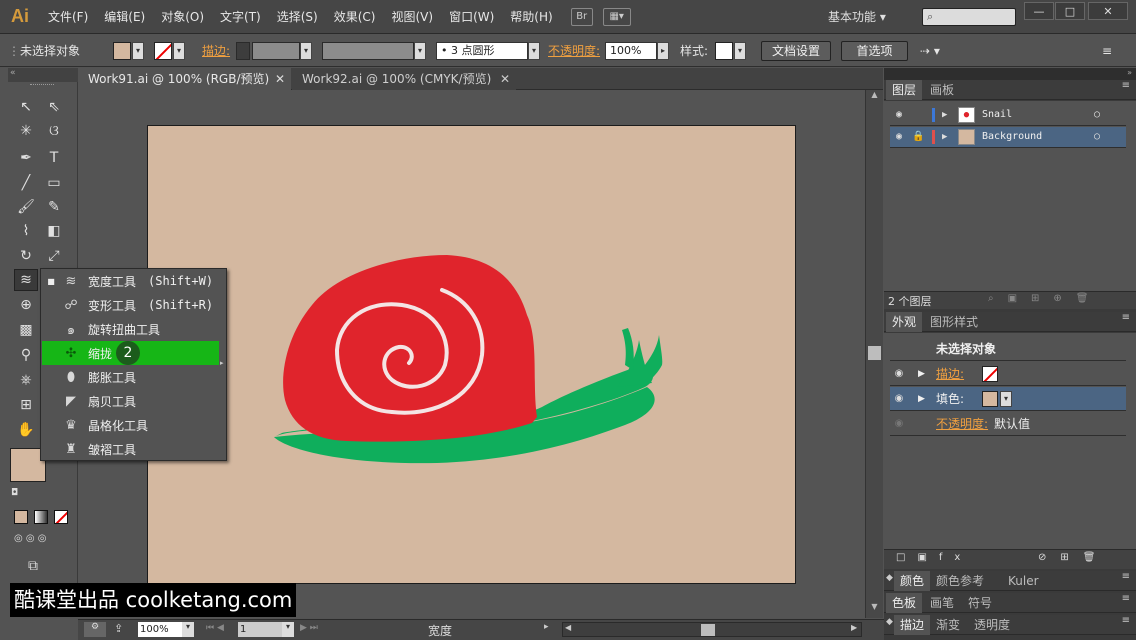 This screenshot has width=1136, height=640. What do you see at coordinates (912, 625) in the screenshot?
I see `tab-stroke: 描边` at bounding box center [912, 625].